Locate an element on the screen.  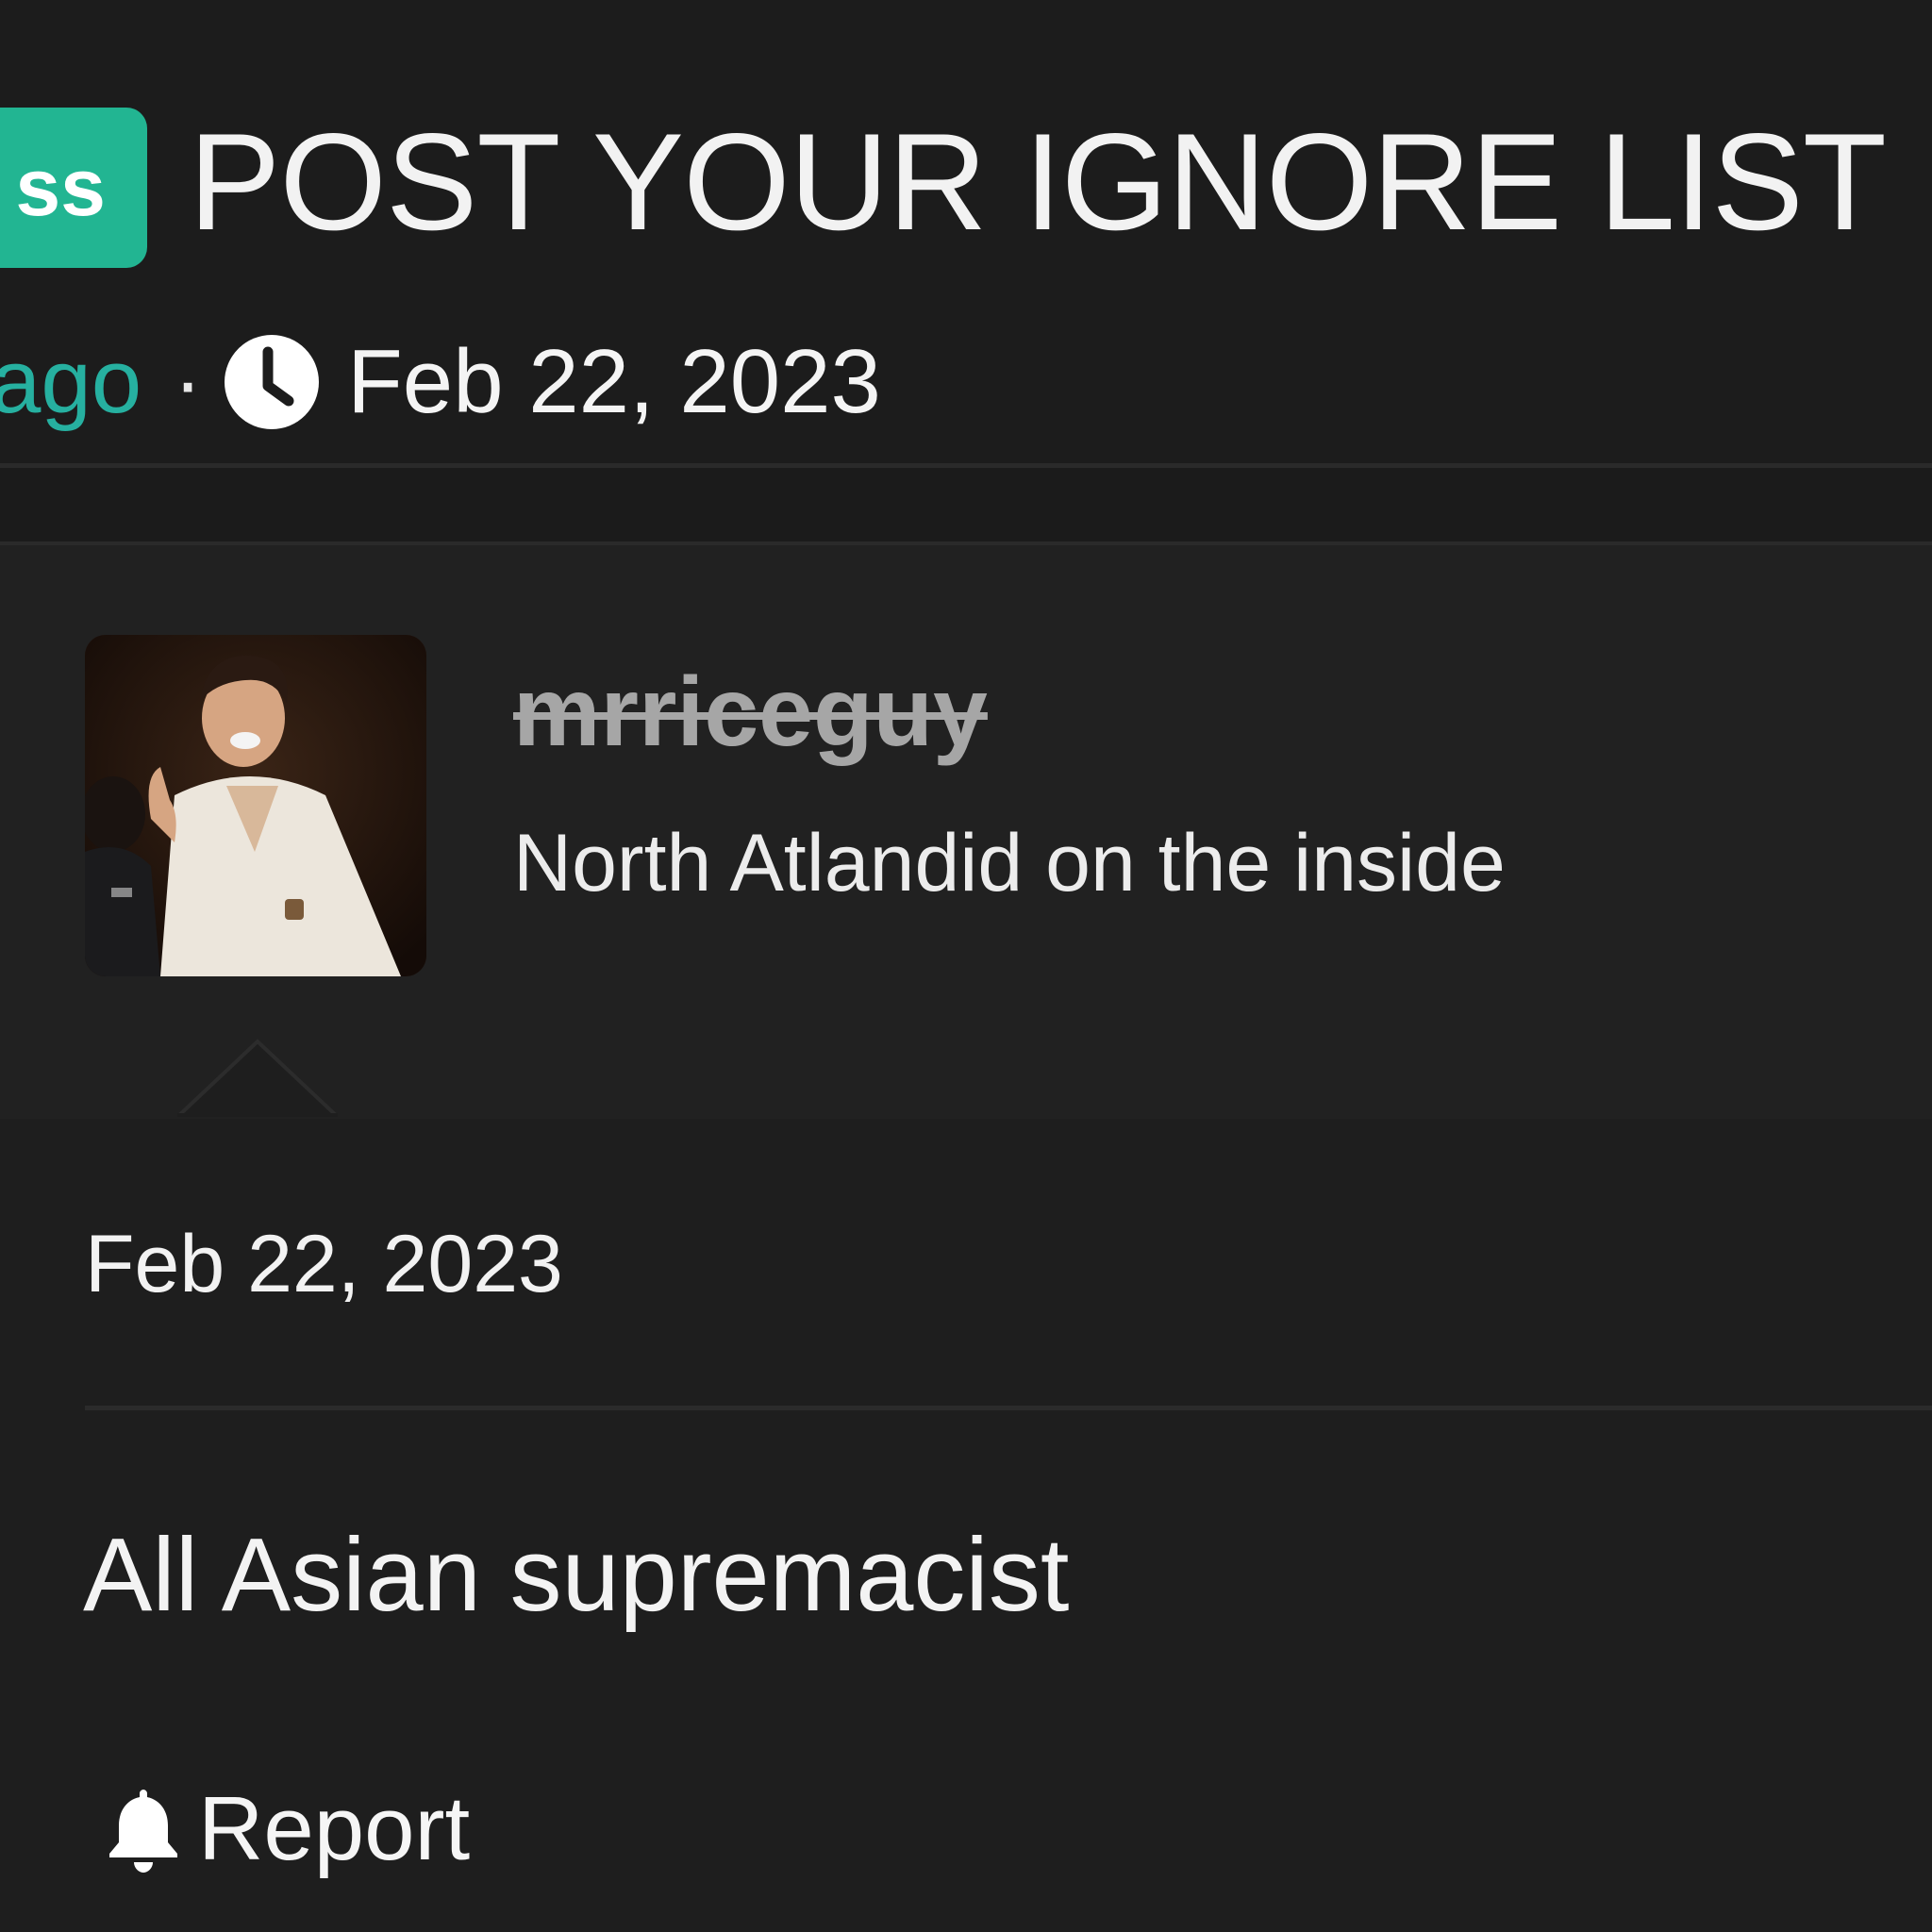
clock-icon is located at coordinates (272, 382).